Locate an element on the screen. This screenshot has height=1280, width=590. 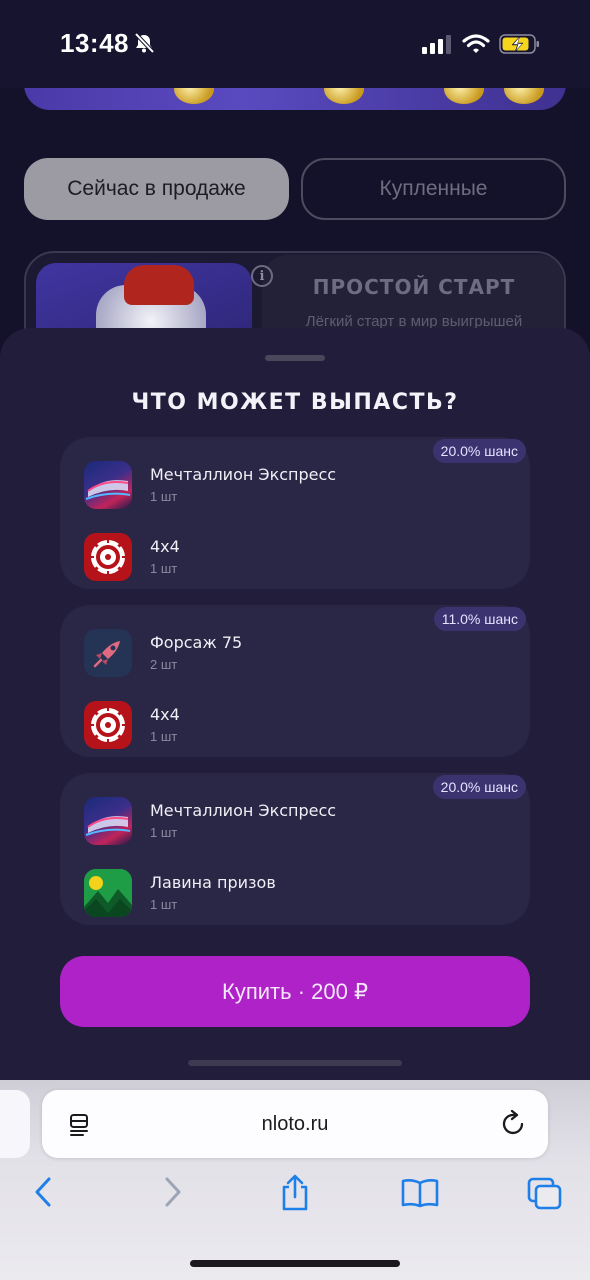
reload-icon is located at coordinates (514, 1124).